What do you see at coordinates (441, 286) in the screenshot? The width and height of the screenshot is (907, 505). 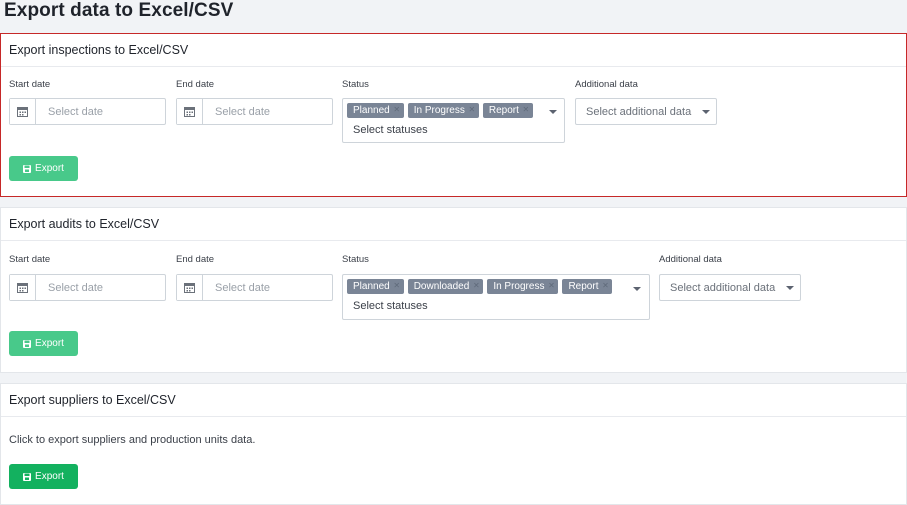 I see `status-chip-label: Downloaded` at bounding box center [441, 286].